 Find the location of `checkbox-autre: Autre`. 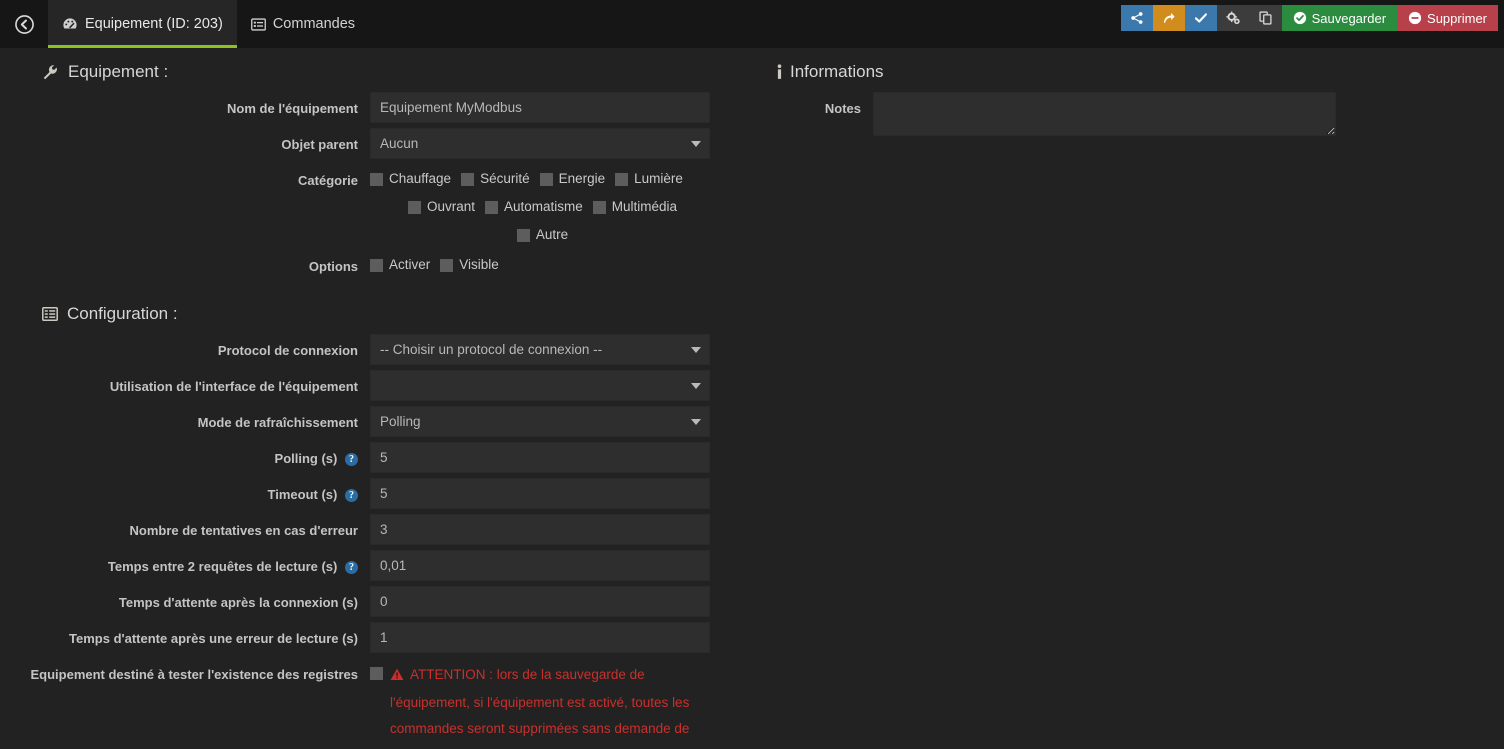

checkbox-autre: Autre is located at coordinates (542, 235).